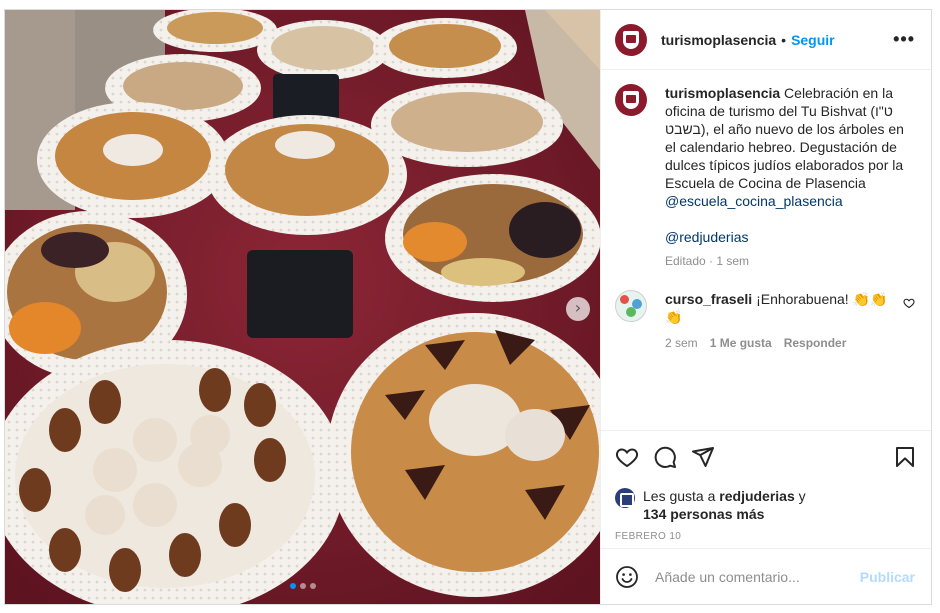 This screenshot has height=613, width=940. Describe the element at coordinates (754, 201) in the screenshot. I see `mention-link: @escuela_cocina_plasencia` at that location.